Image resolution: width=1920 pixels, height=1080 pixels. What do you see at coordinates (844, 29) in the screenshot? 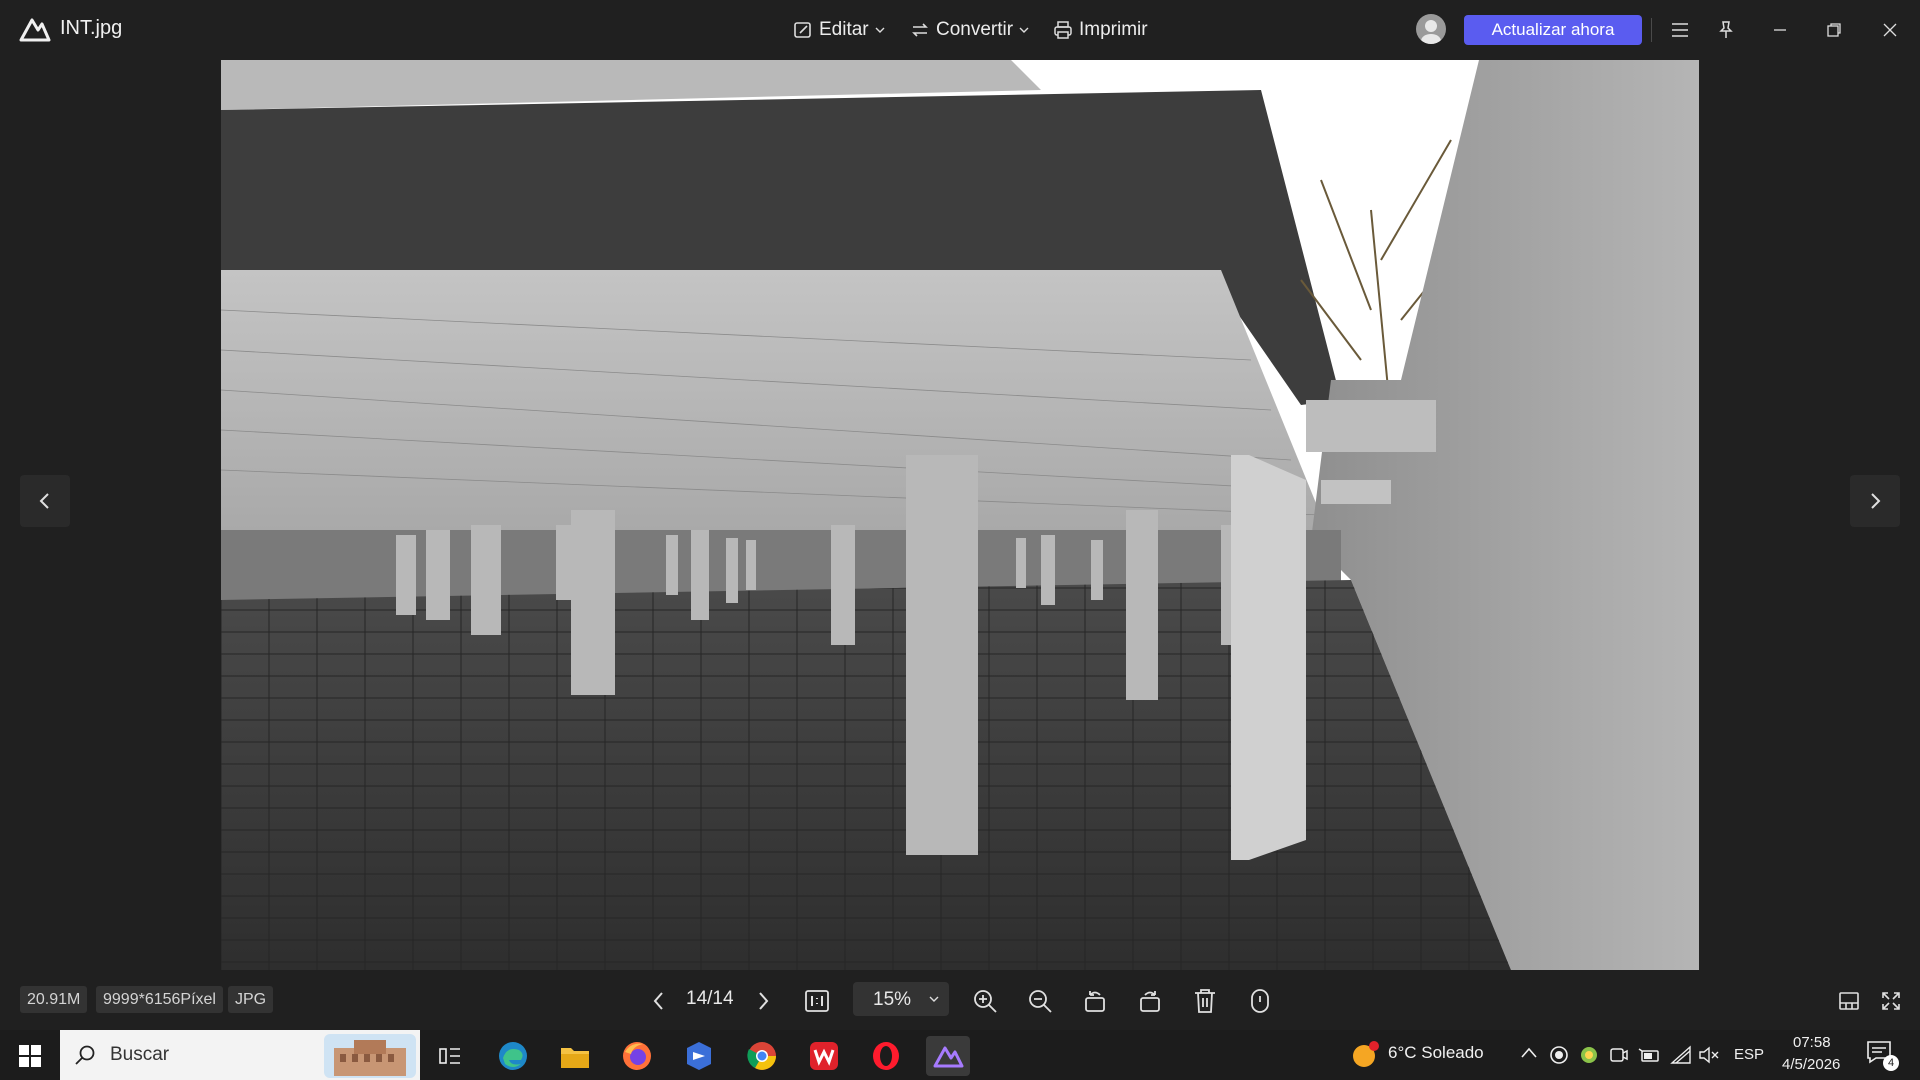
I see `edit-menu-label: Editar` at bounding box center [844, 29].